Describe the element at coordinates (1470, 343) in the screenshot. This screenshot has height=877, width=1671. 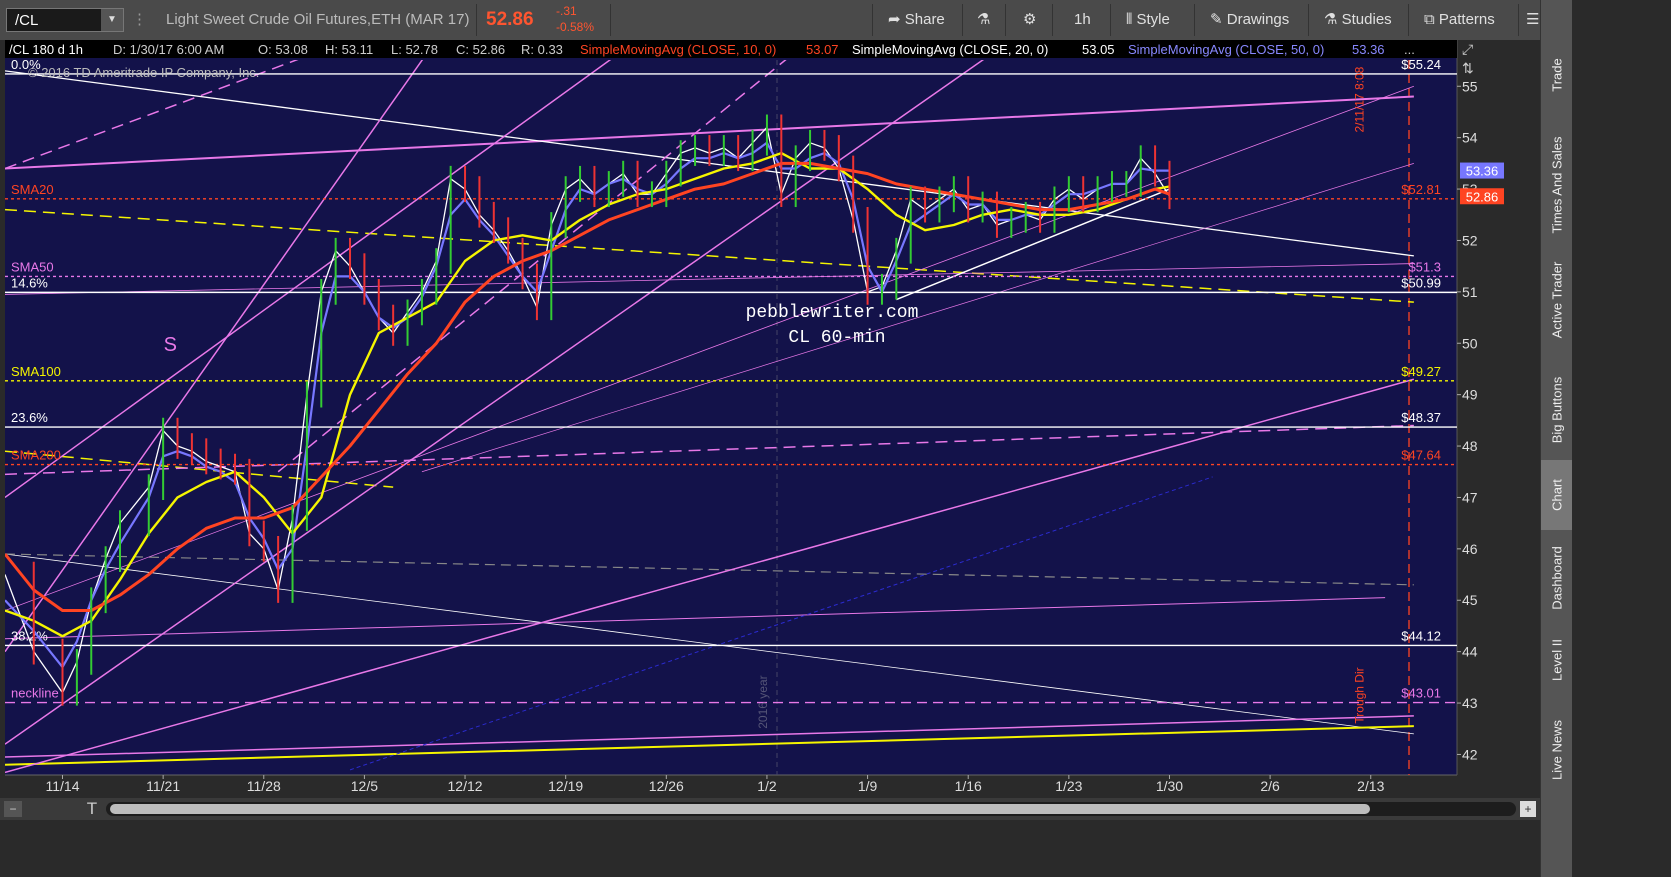
I see `y-tick-label: 50` at that location.